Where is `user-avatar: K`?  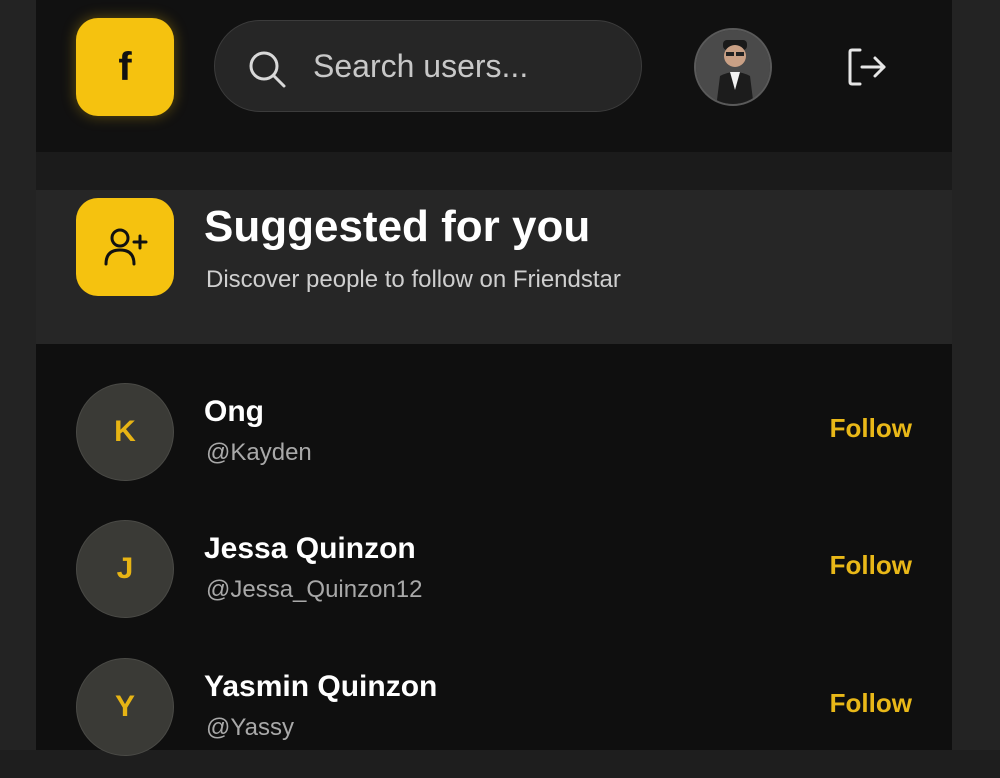
user-avatar: K is located at coordinates (125, 432).